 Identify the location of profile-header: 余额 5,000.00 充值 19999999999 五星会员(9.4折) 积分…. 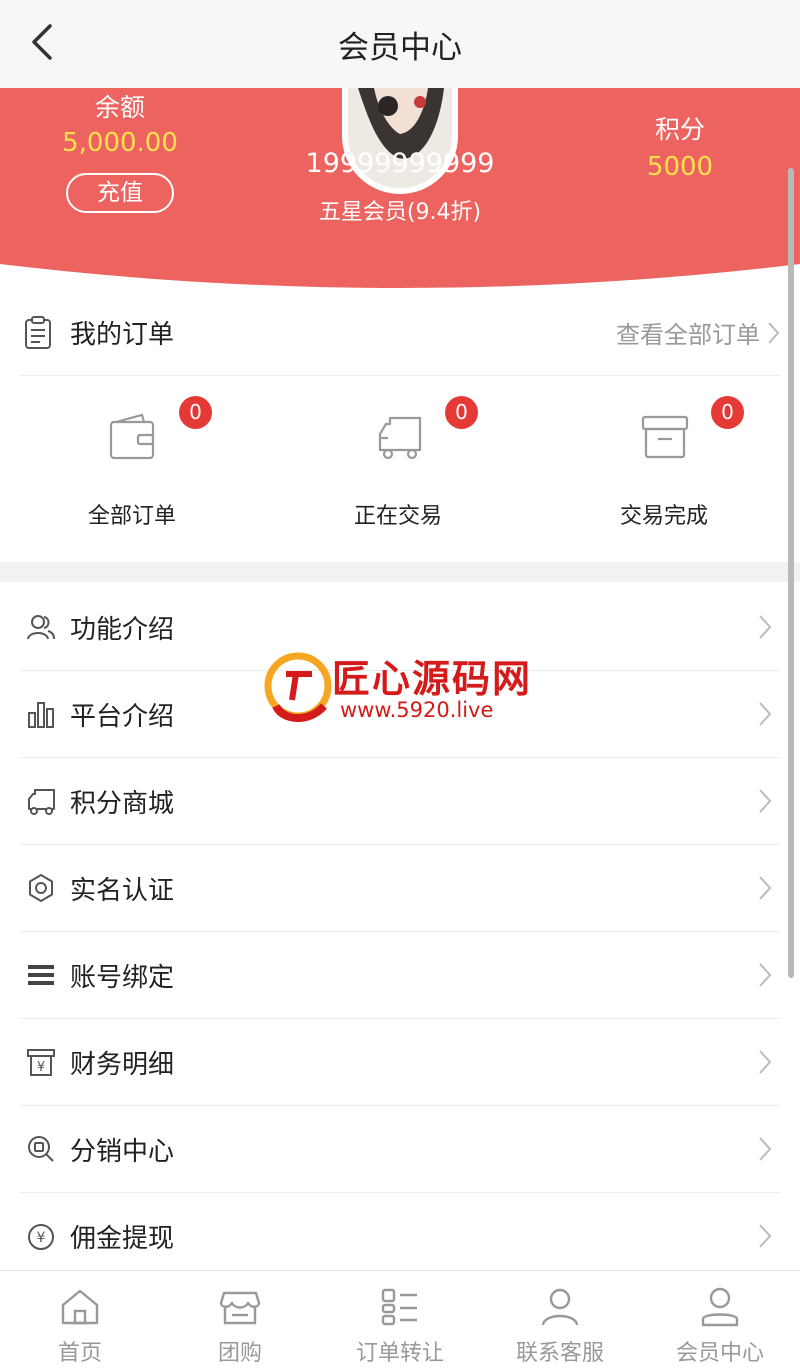
(400, 188).